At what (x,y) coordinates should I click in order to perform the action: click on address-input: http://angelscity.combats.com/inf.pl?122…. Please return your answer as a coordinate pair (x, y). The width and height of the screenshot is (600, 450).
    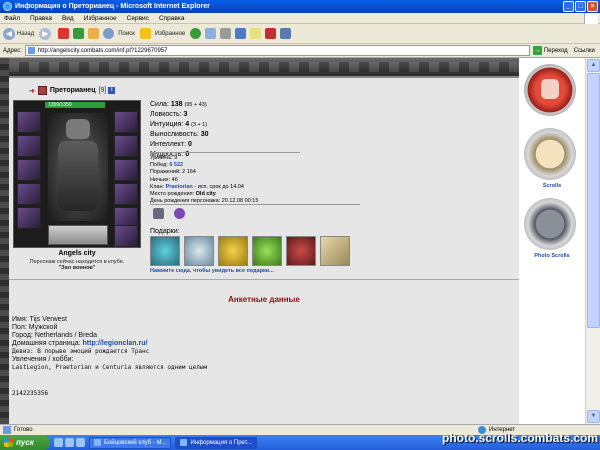
    Looking at the image, I should click on (277, 50).